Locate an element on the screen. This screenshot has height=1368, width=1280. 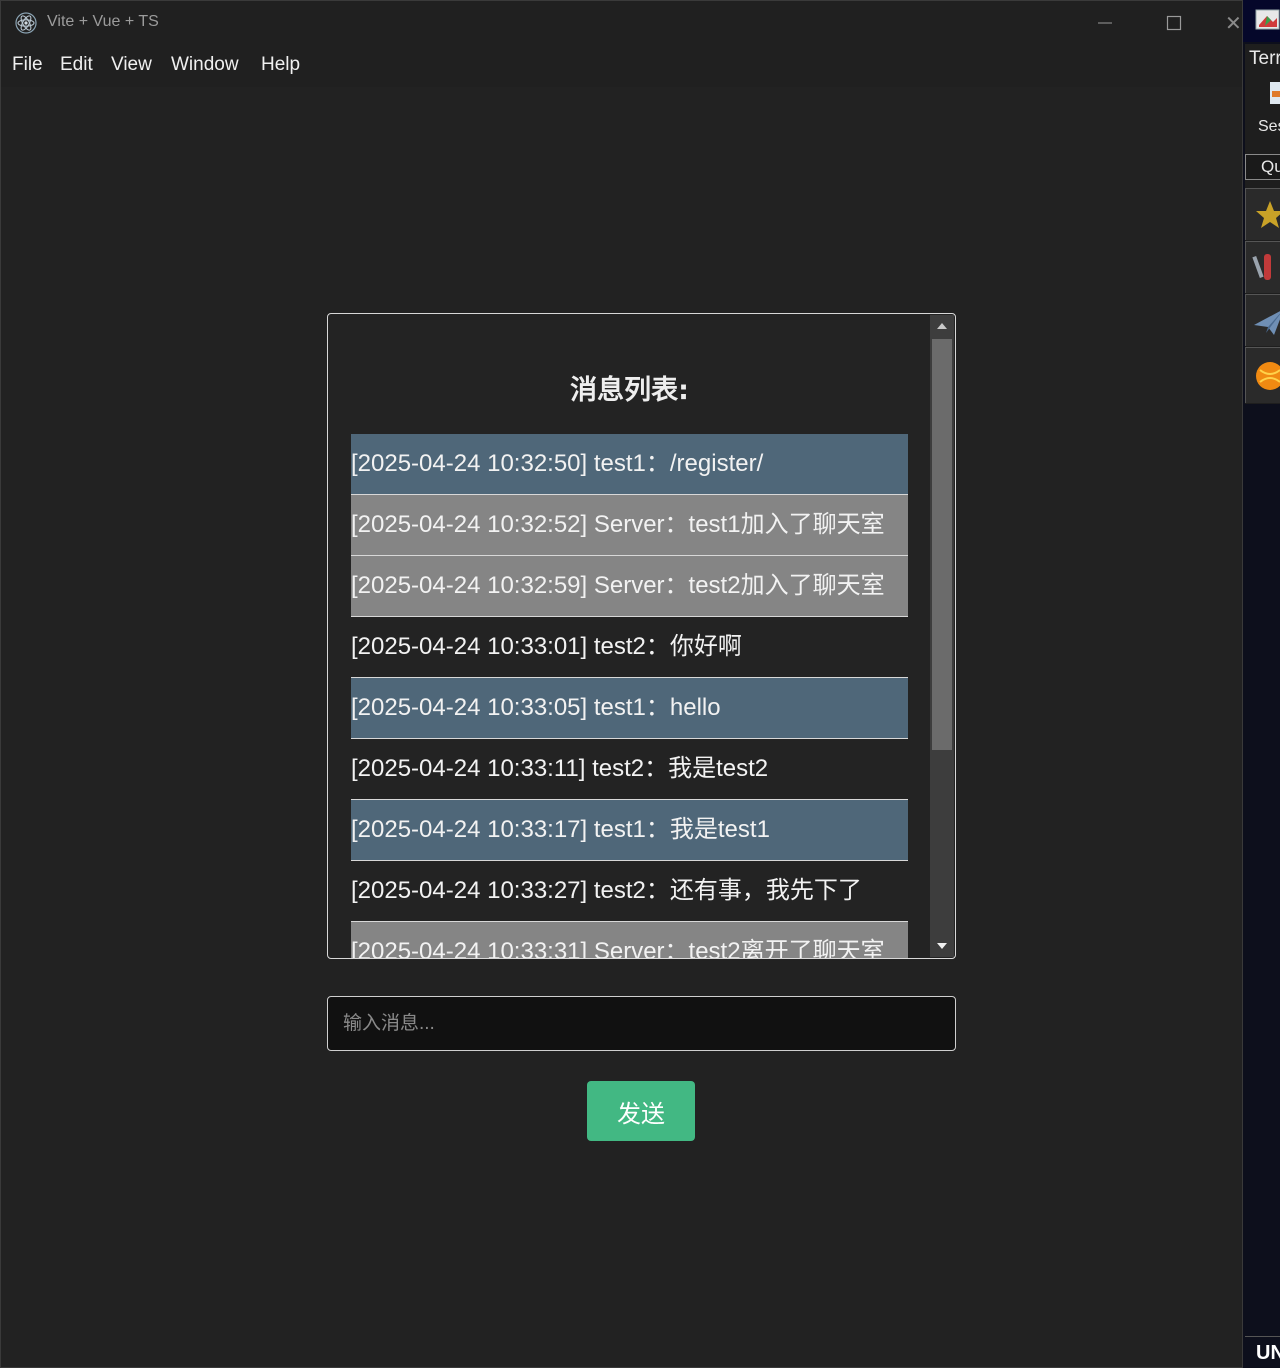
sidebar-slot-macros is located at coordinates (1262, 375).